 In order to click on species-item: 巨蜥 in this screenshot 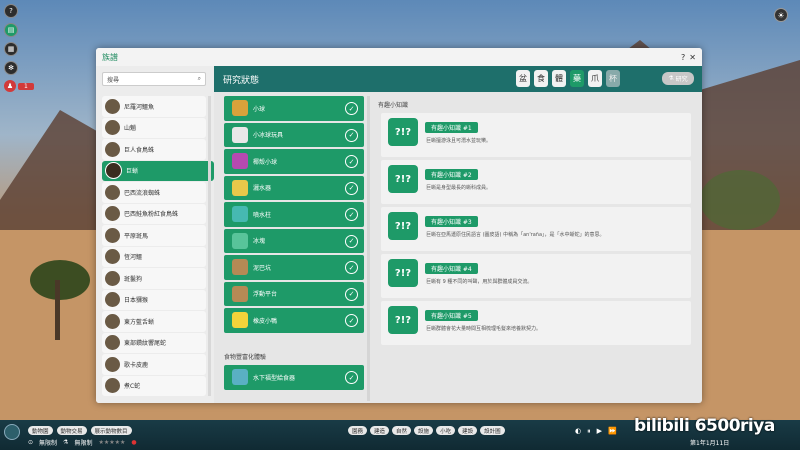, I will do `click(158, 170)`.